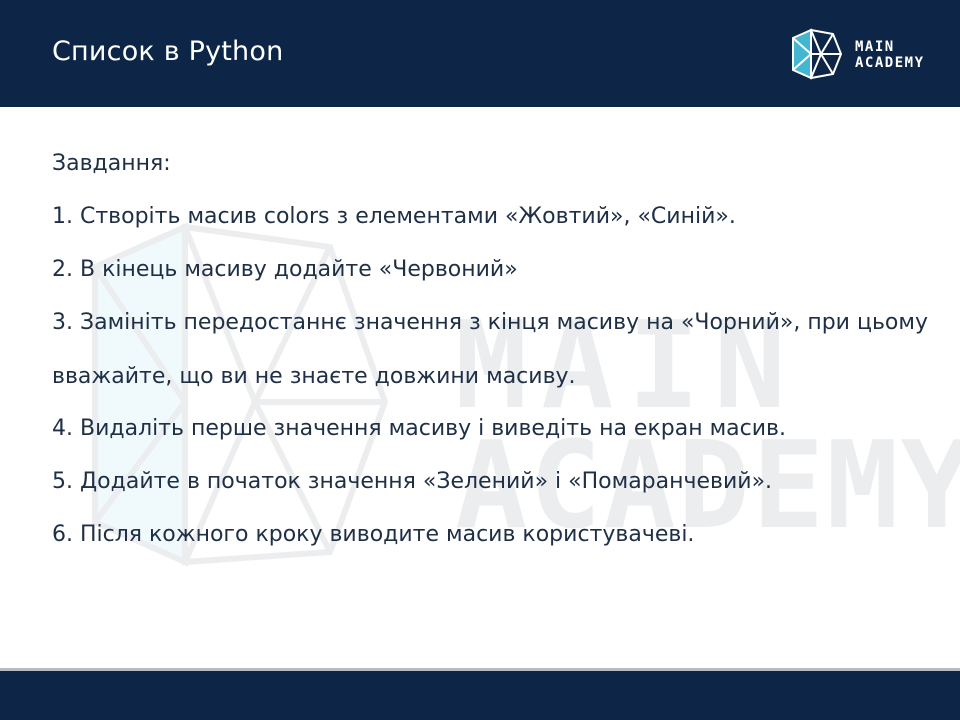 This screenshot has height=720, width=960. Describe the element at coordinates (111, 163) in the screenshot. I see `task-heading: Завдання:` at that location.